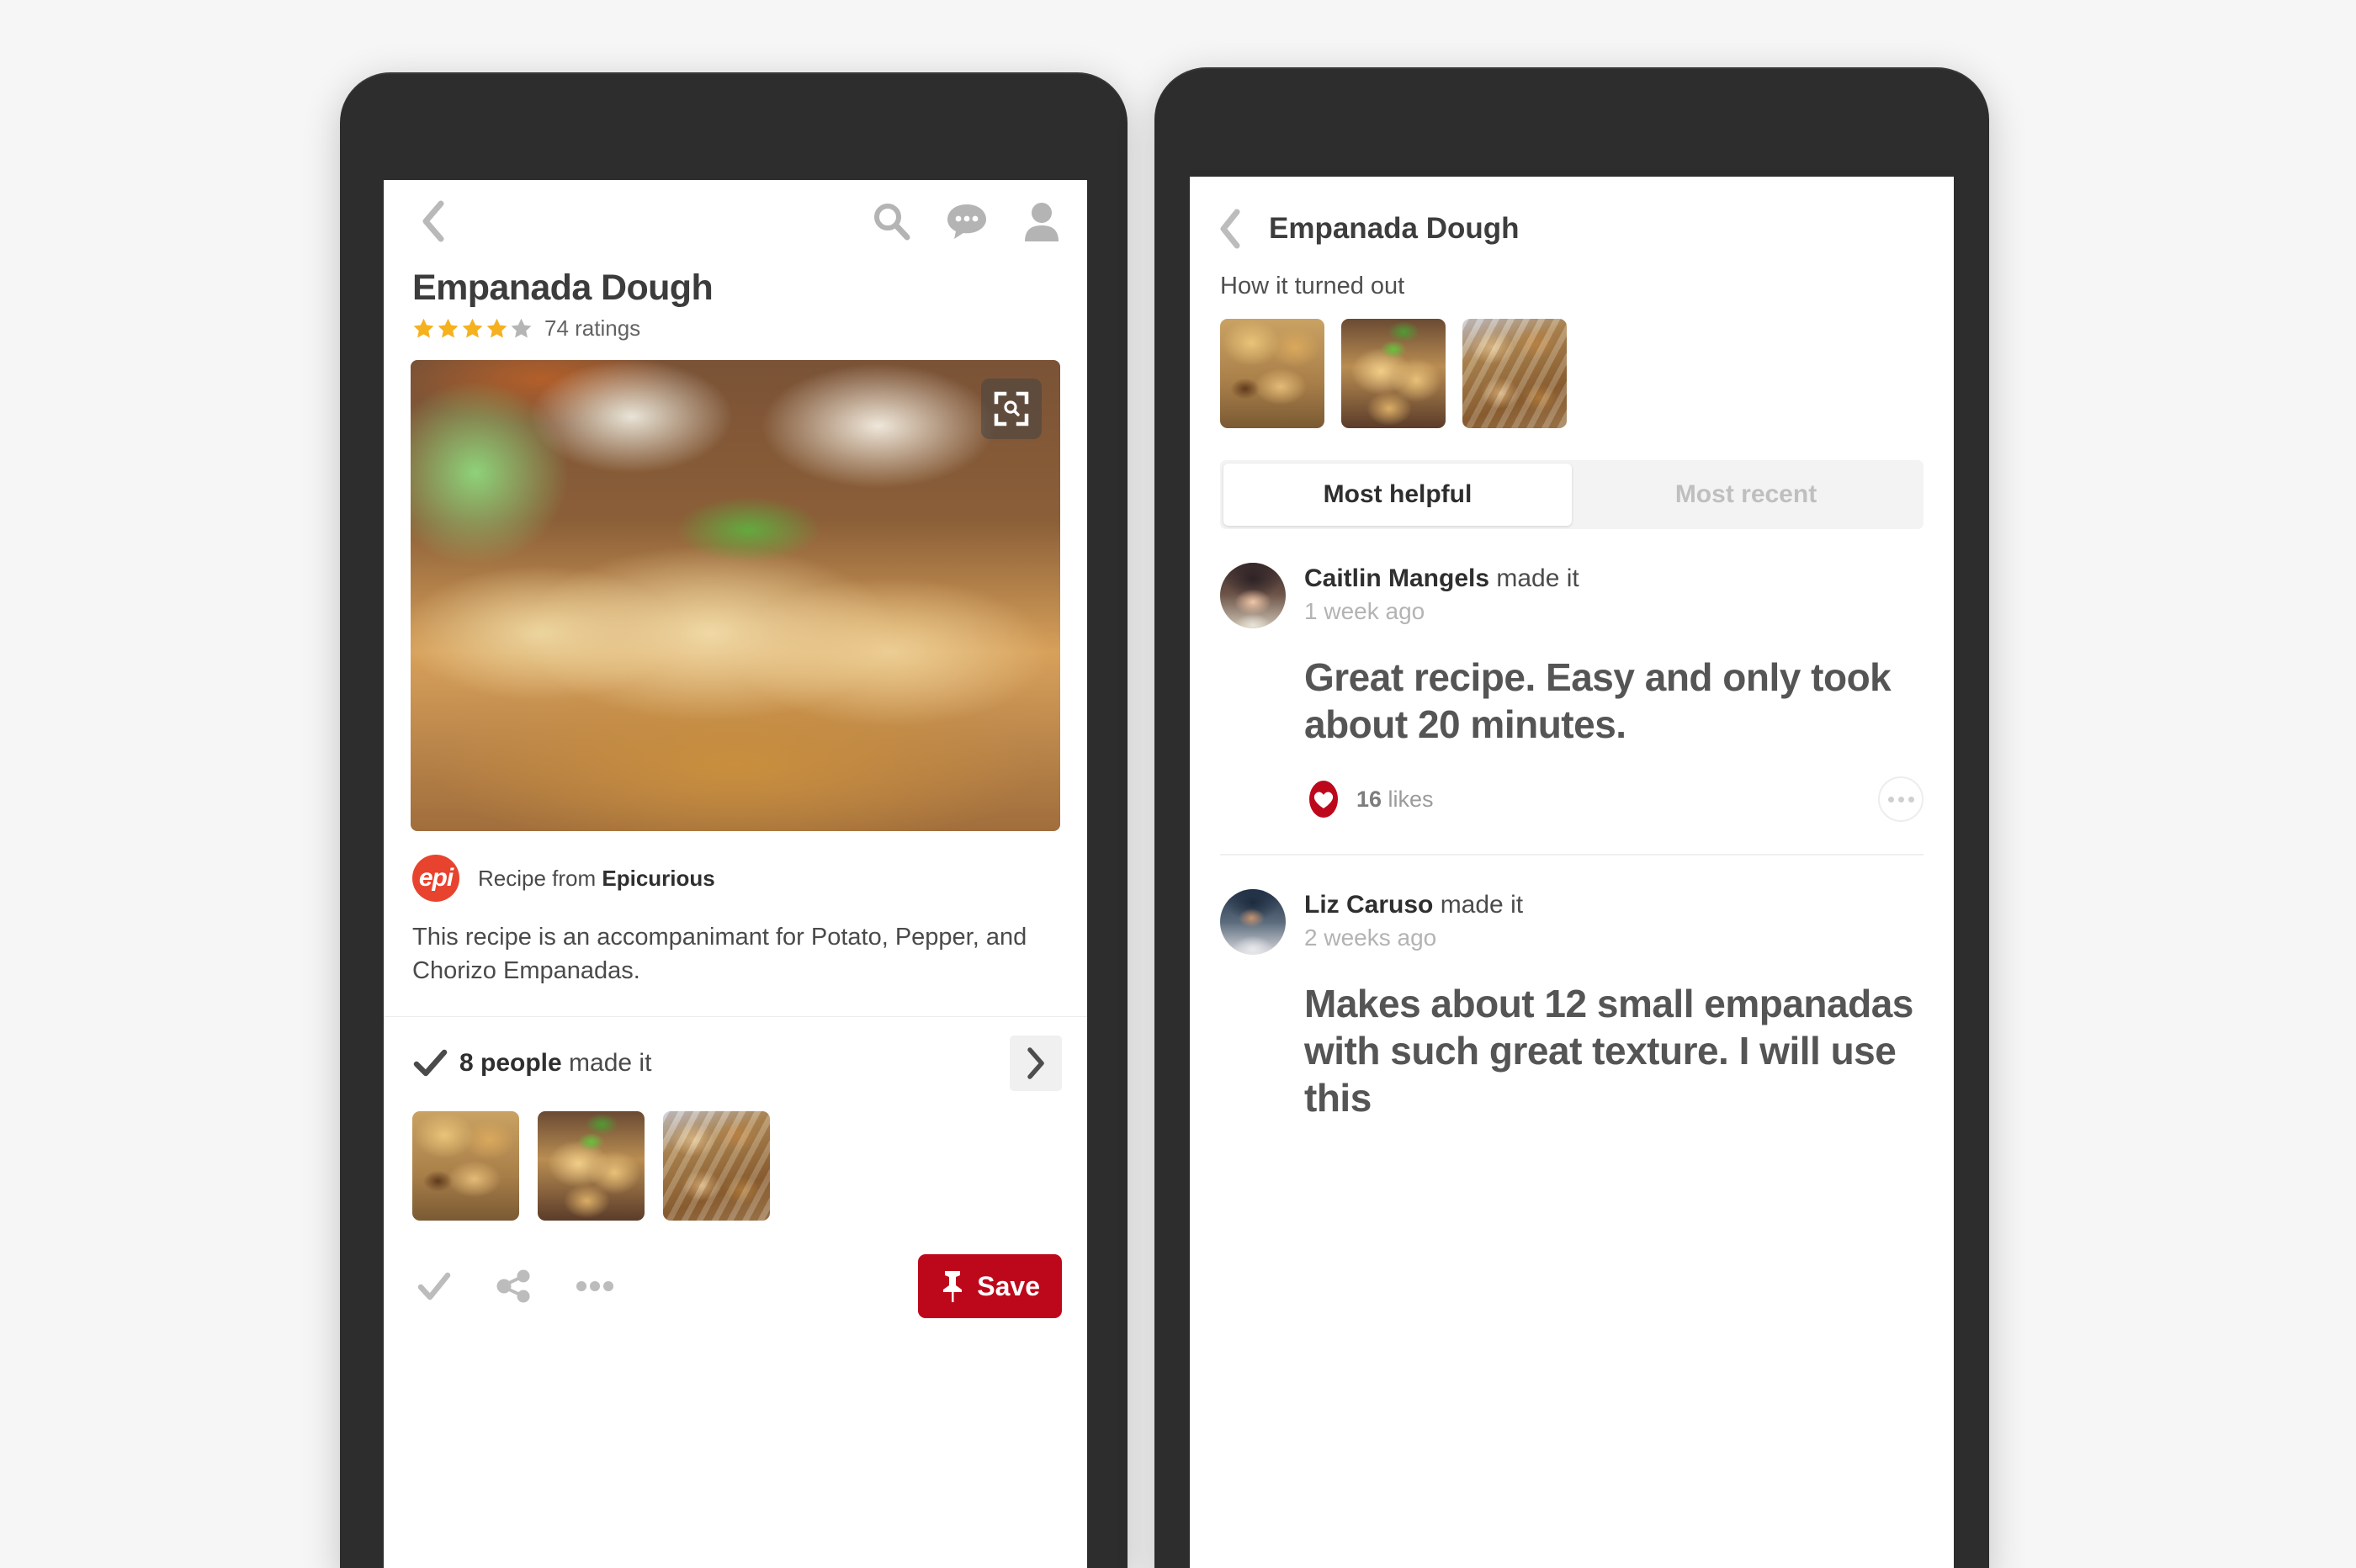 The height and width of the screenshot is (1568, 2356). I want to click on likes-label: 16 likes, so click(1395, 800).